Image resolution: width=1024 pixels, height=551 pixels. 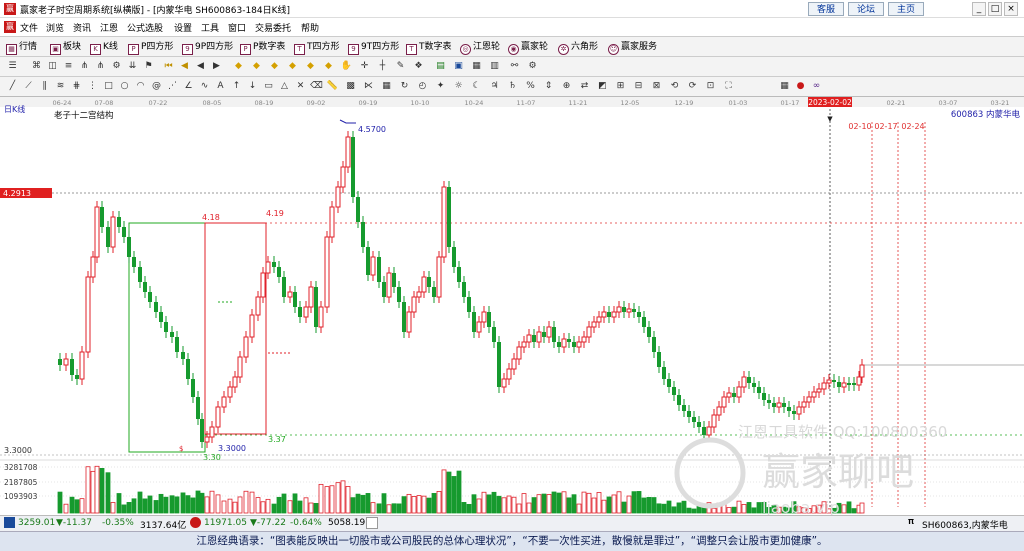 I want to click on diamond-tool-2-icon: ◆, so click(x=256, y=66).